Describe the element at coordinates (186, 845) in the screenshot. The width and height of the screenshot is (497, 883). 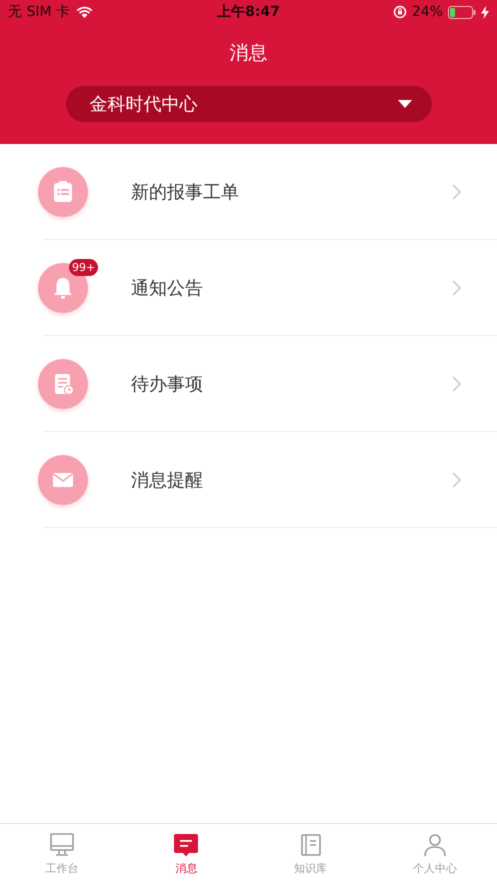
I see `message-icon` at that location.